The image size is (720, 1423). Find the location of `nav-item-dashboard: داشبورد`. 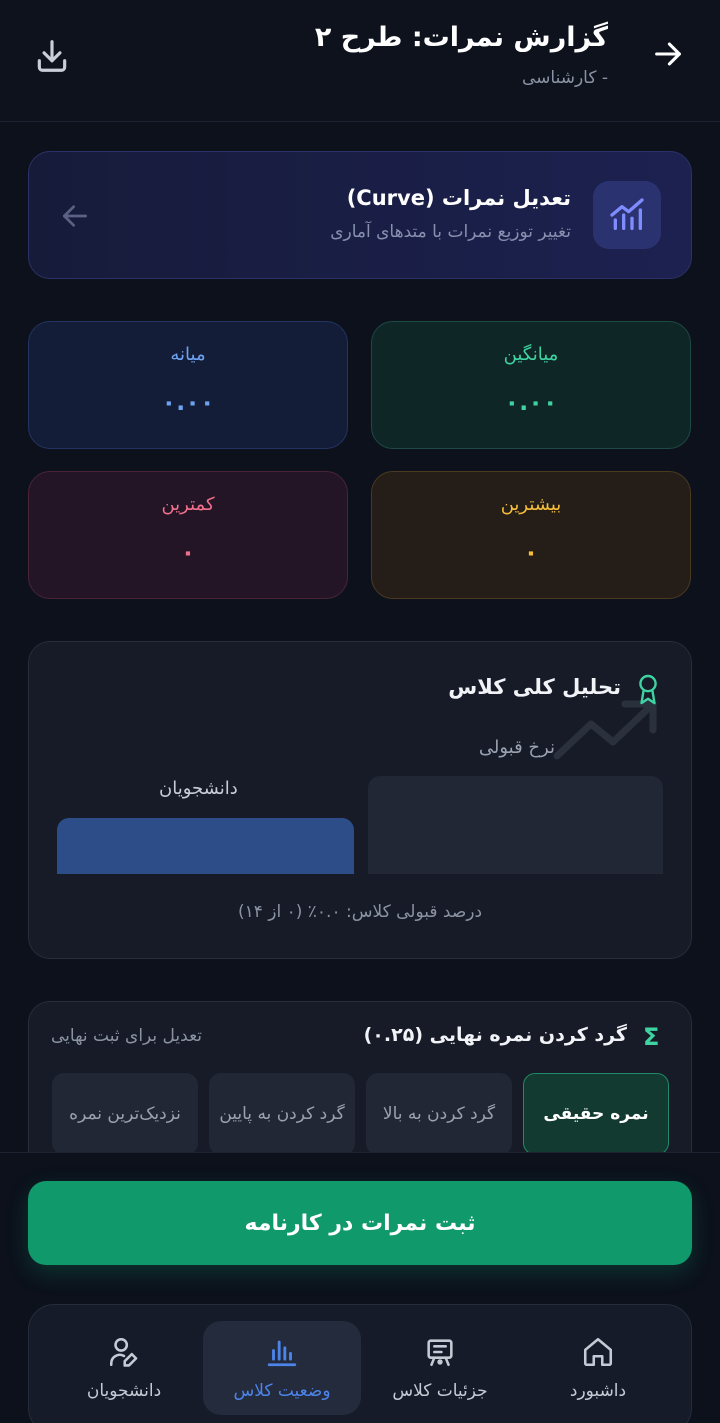

nav-item-dashboard: داشبورد is located at coordinates (598, 1368).